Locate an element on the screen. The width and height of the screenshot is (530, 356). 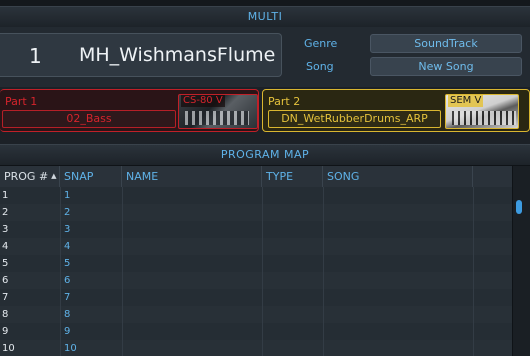
snap-number: 4 is located at coordinates (67, 246).